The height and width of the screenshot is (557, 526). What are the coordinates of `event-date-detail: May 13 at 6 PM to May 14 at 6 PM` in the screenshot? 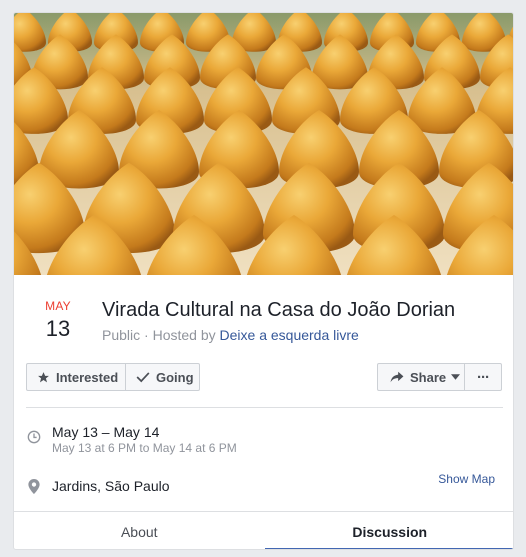 It's located at (144, 448).